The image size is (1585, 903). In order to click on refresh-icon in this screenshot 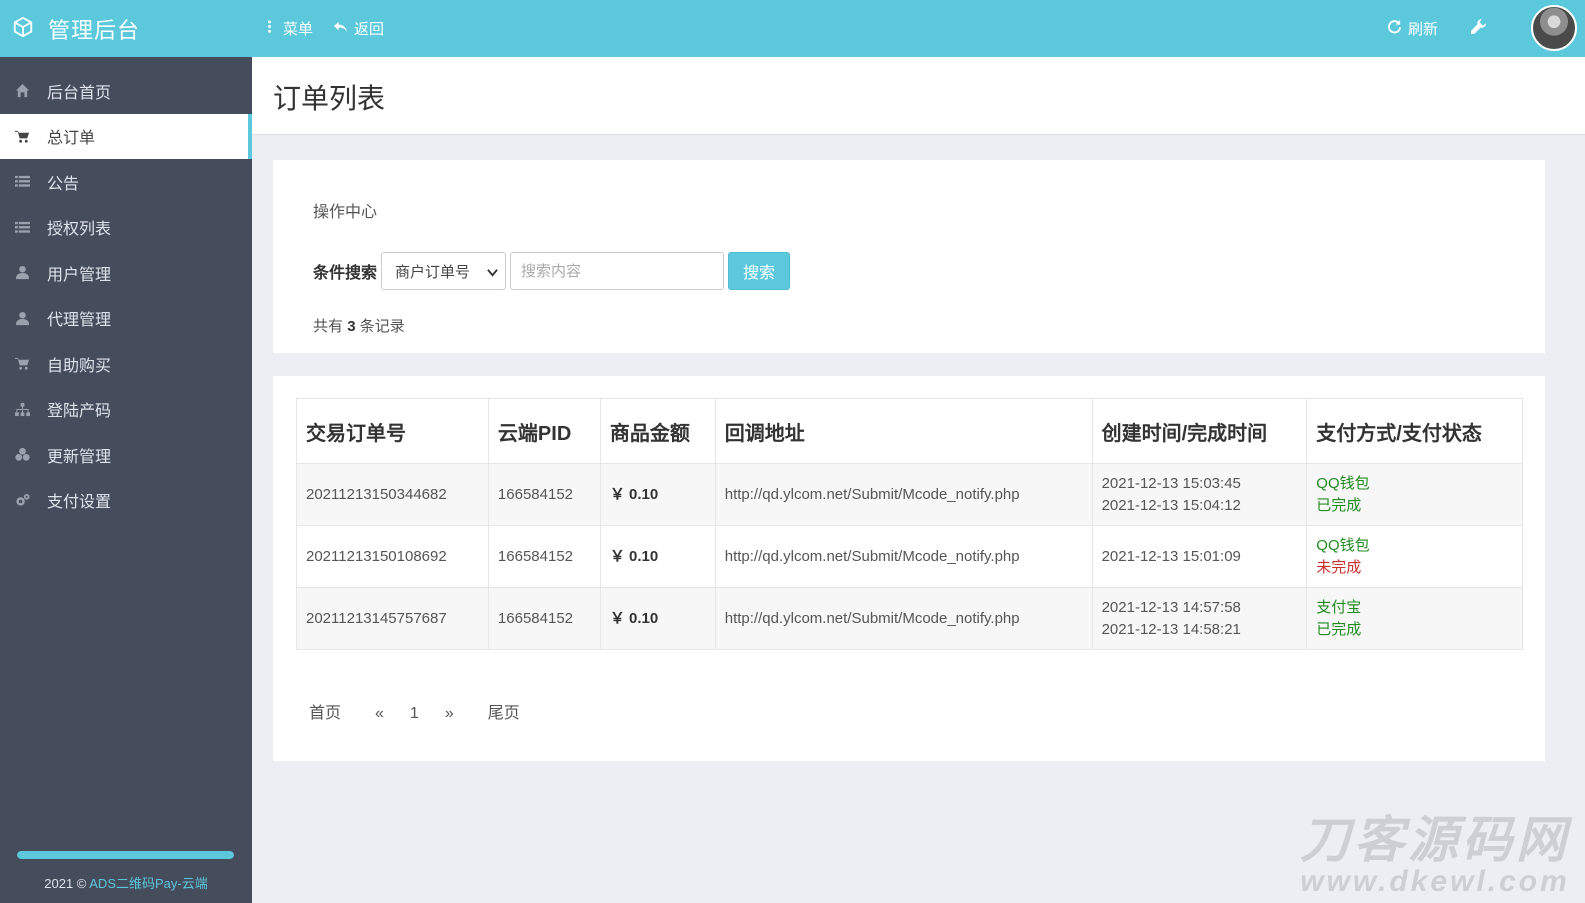, I will do `click(1397, 28)`.